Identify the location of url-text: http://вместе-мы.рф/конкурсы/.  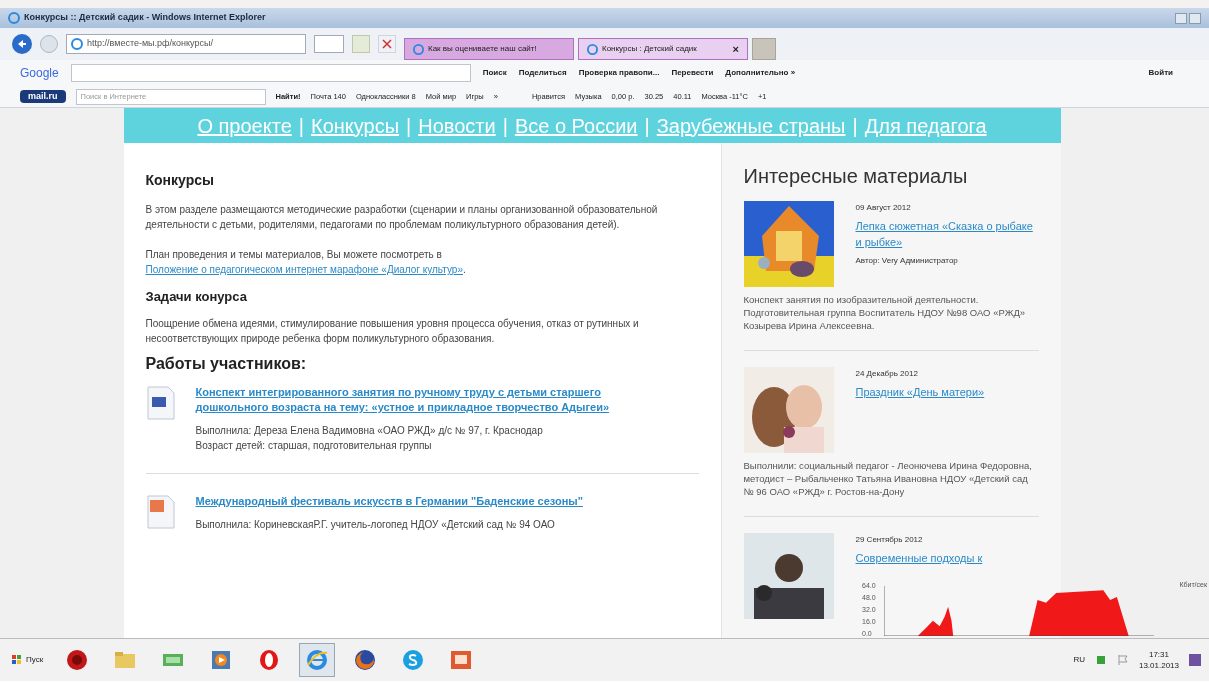
(150, 44).